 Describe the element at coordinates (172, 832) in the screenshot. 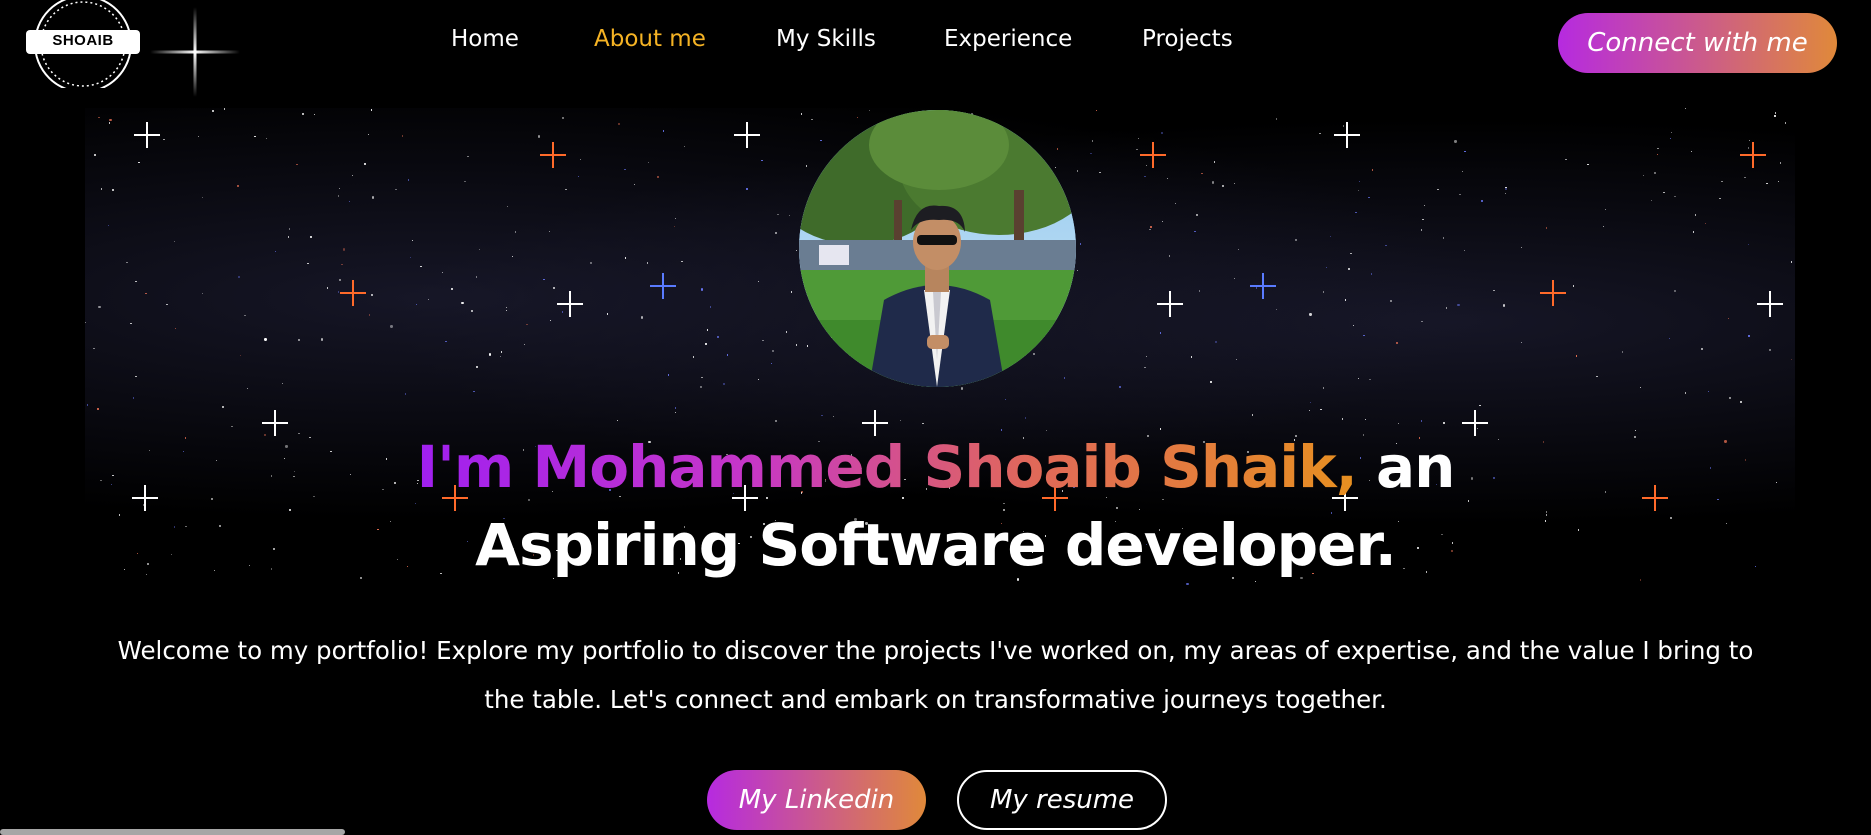

I see `horizontal-scrollbar` at that location.